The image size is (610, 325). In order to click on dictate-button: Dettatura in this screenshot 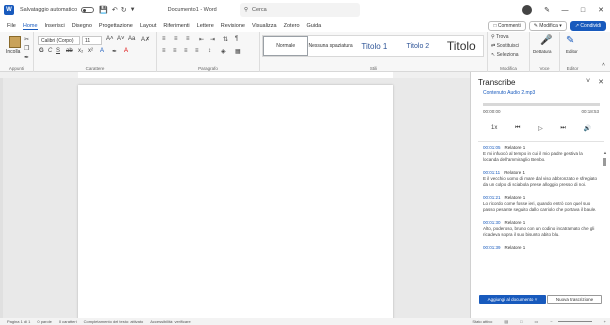, I will do `click(542, 51)`.